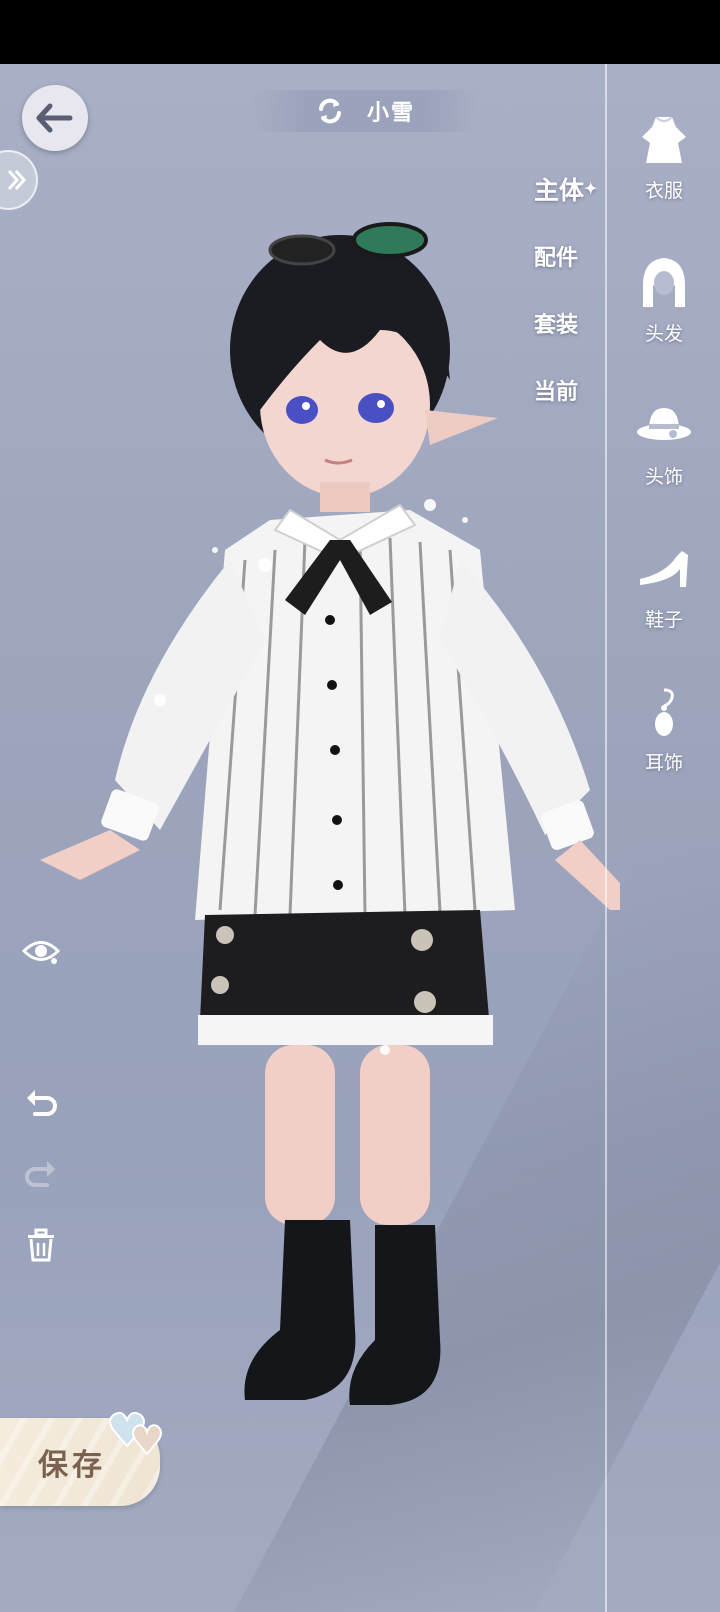  I want to click on subtab-main: 主体 ✦, so click(567, 188).